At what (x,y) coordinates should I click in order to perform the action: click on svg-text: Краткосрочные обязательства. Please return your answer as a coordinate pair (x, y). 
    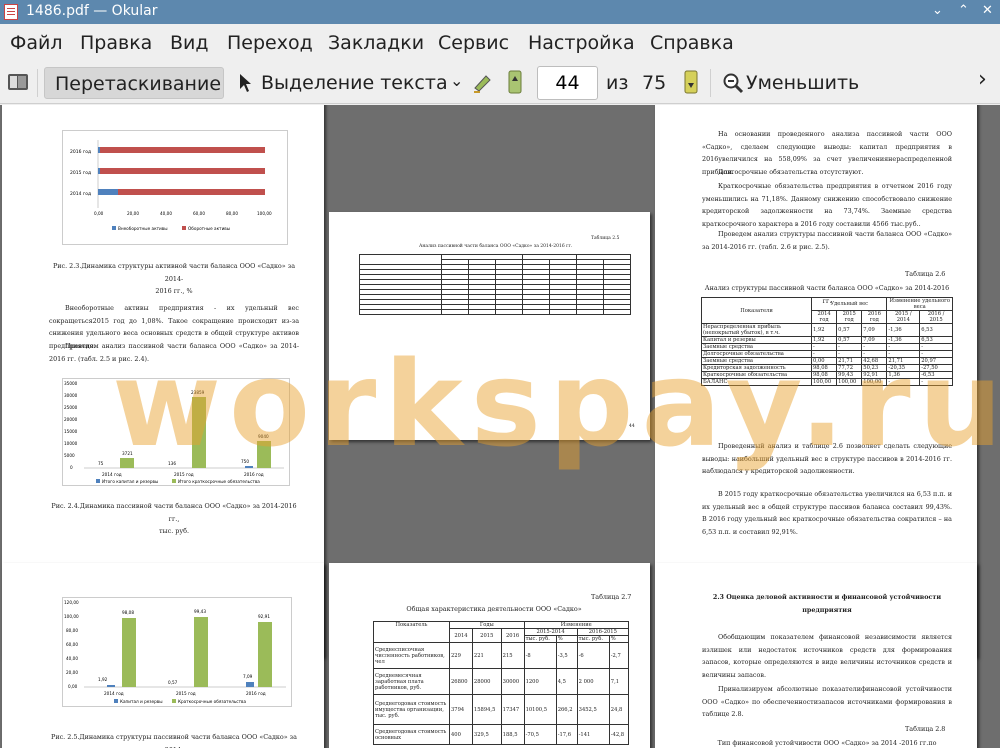
    Looking at the image, I should click on (212, 701).